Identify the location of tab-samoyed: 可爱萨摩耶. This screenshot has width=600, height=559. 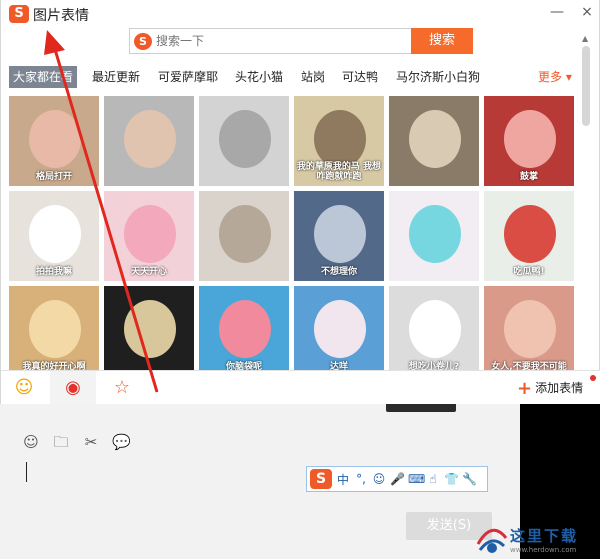
(188, 77).